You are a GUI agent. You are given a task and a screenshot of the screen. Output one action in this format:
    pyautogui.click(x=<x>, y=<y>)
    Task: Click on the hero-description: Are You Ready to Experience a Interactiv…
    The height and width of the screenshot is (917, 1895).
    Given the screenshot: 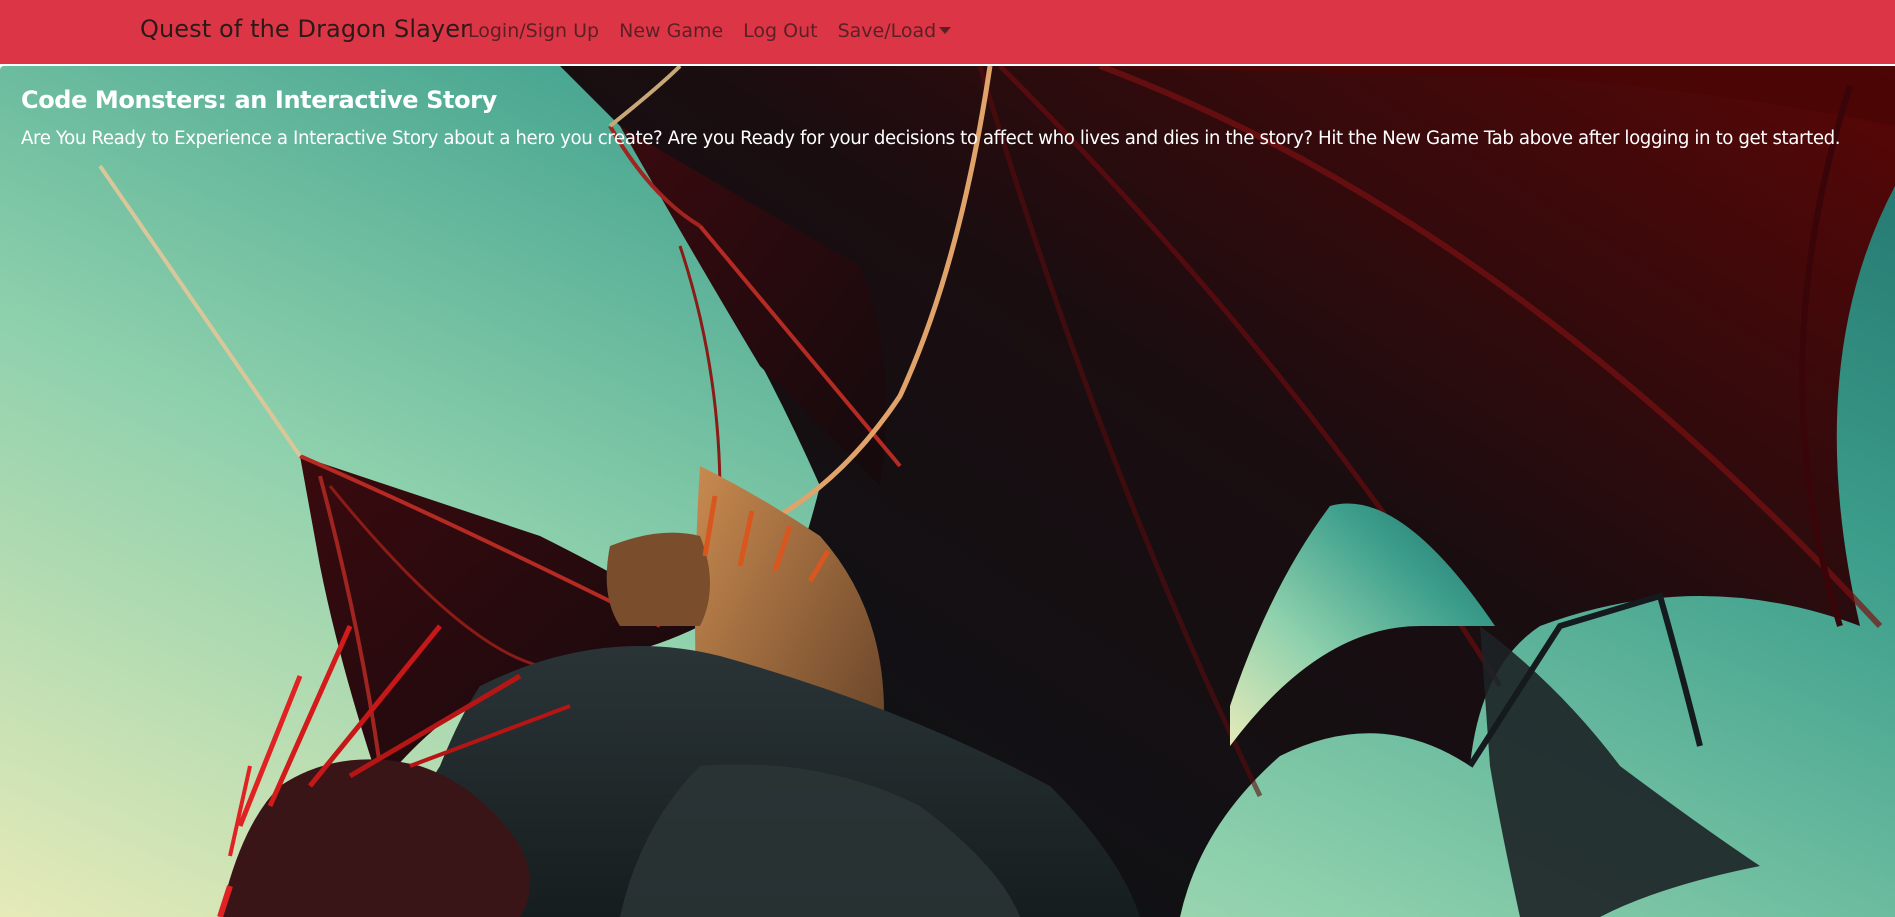 What is the action you would take?
    pyautogui.click(x=931, y=138)
    